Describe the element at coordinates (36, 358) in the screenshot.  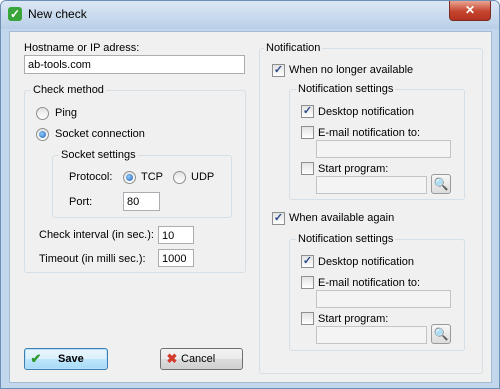
I see `save-check-icon: ✔` at that location.